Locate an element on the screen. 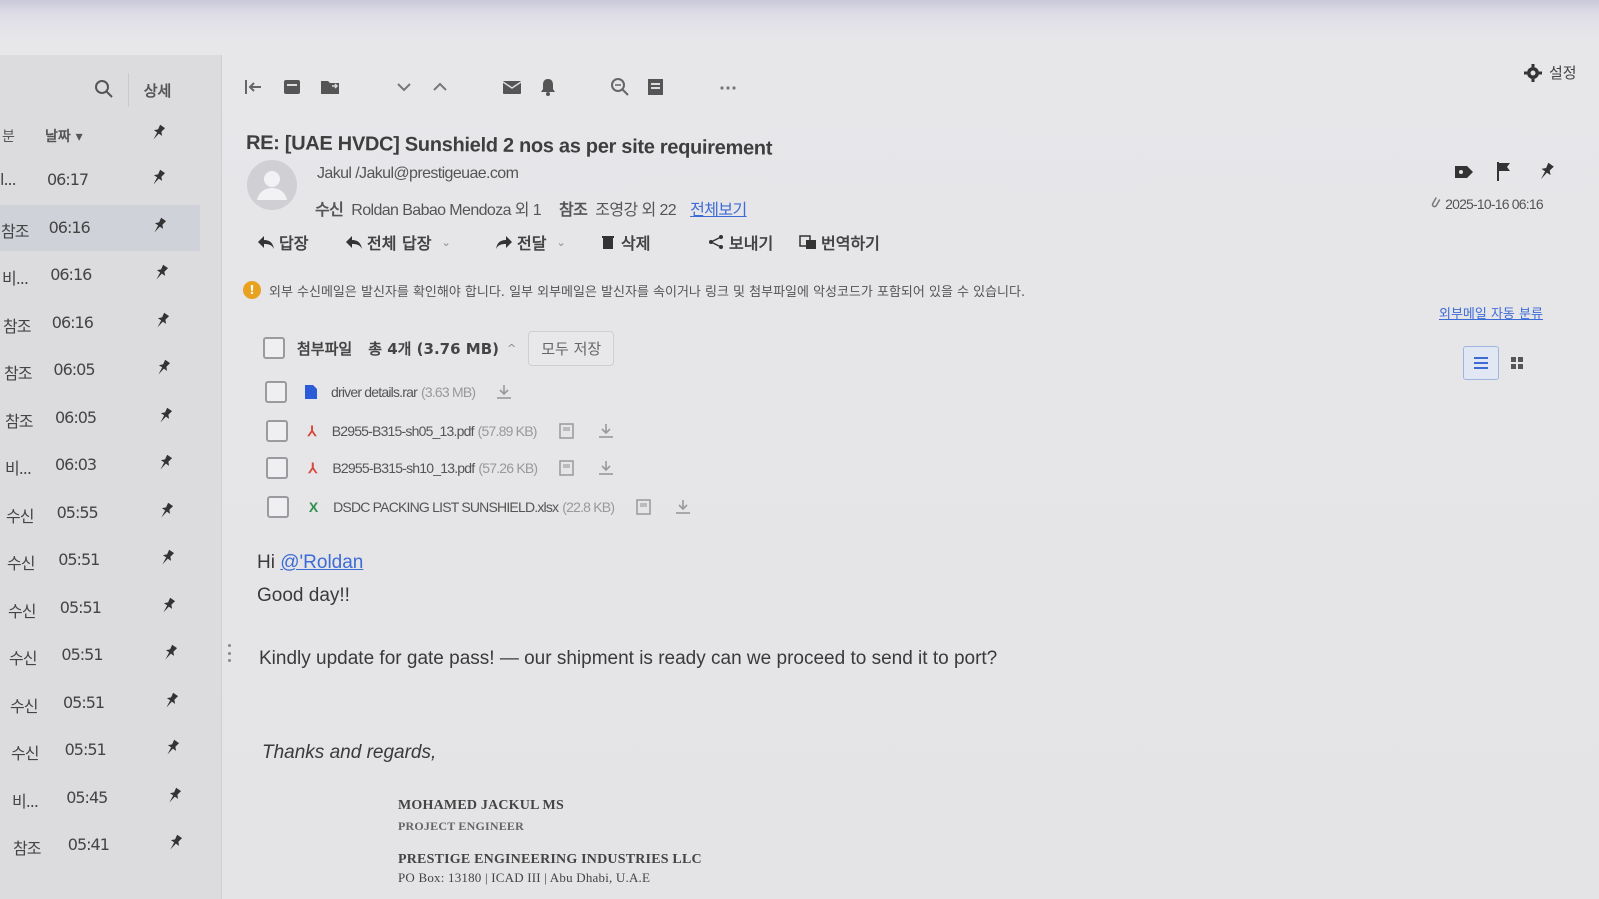  reply-icon is located at coordinates (266, 242).